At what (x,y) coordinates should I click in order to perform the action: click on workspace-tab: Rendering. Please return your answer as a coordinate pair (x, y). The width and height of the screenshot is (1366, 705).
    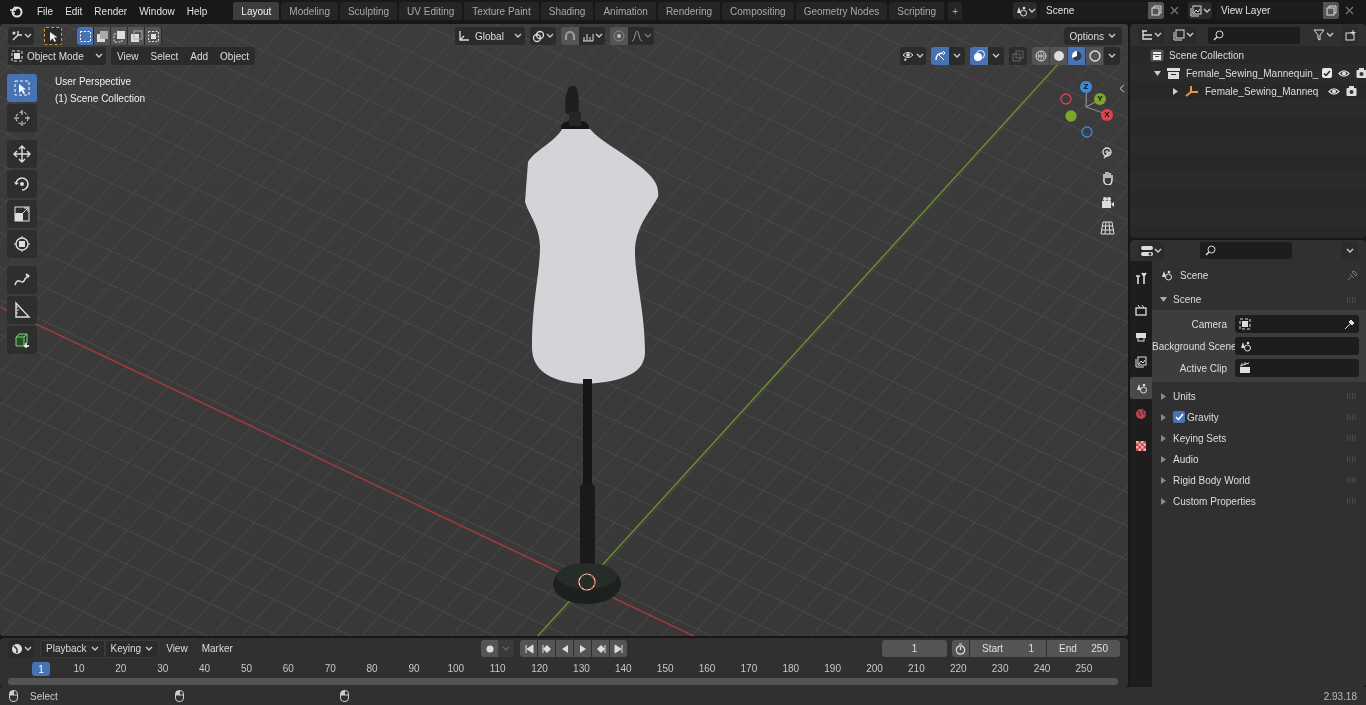
    Looking at the image, I should click on (689, 11).